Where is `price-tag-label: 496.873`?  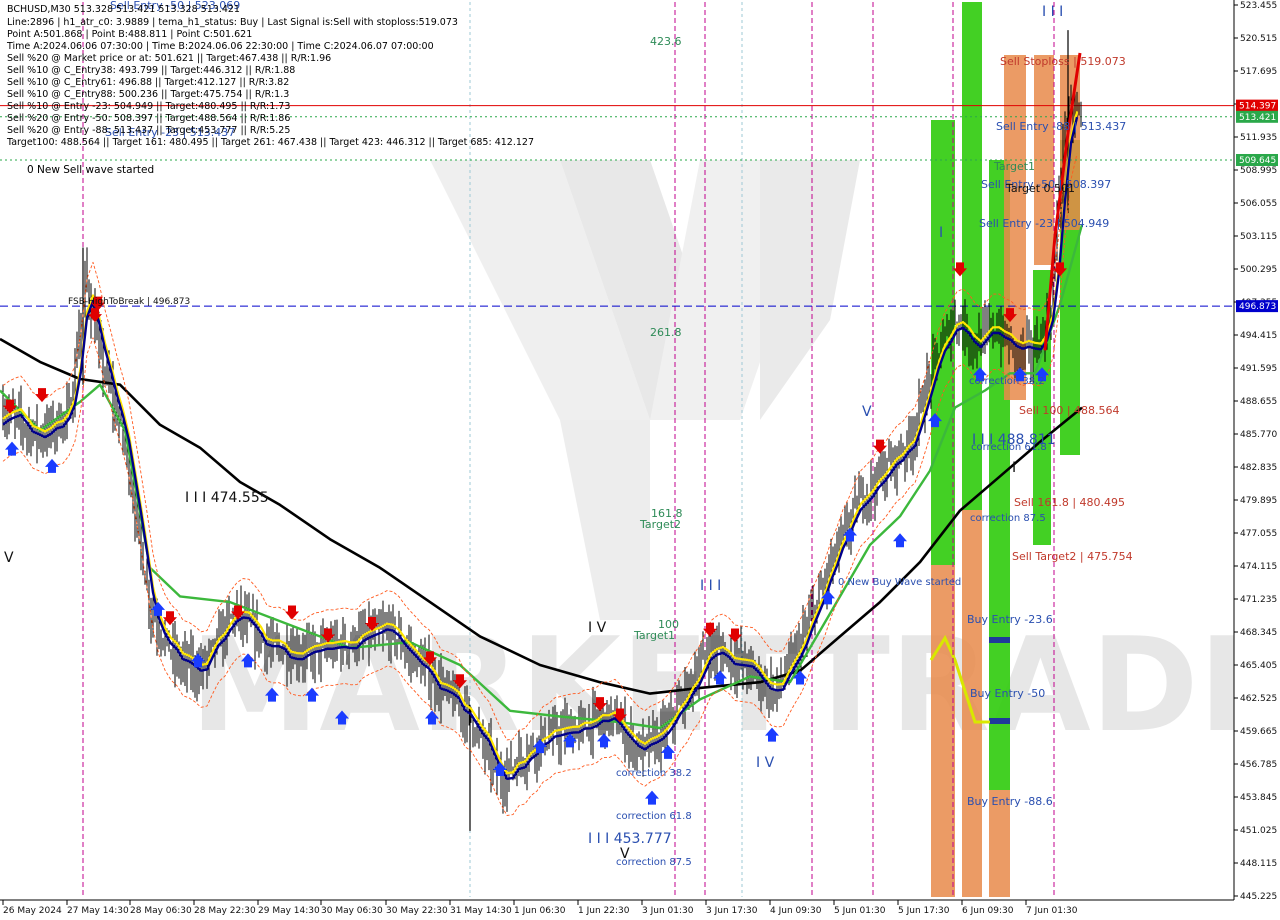 price-tag-label: 496.873 is located at coordinates (1257, 307).